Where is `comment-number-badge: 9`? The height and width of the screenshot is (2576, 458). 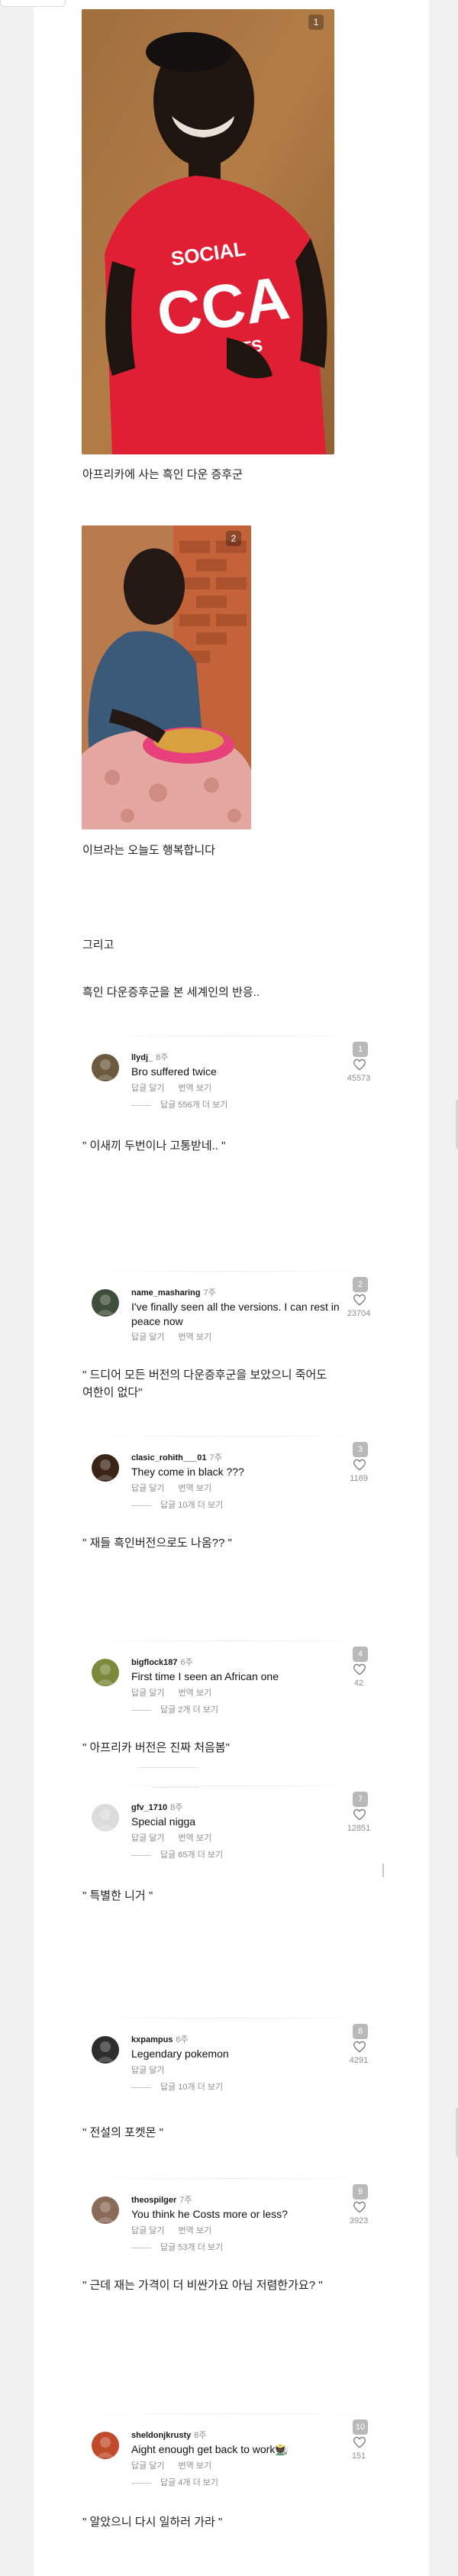
comment-number-badge: 9 is located at coordinates (360, 2191).